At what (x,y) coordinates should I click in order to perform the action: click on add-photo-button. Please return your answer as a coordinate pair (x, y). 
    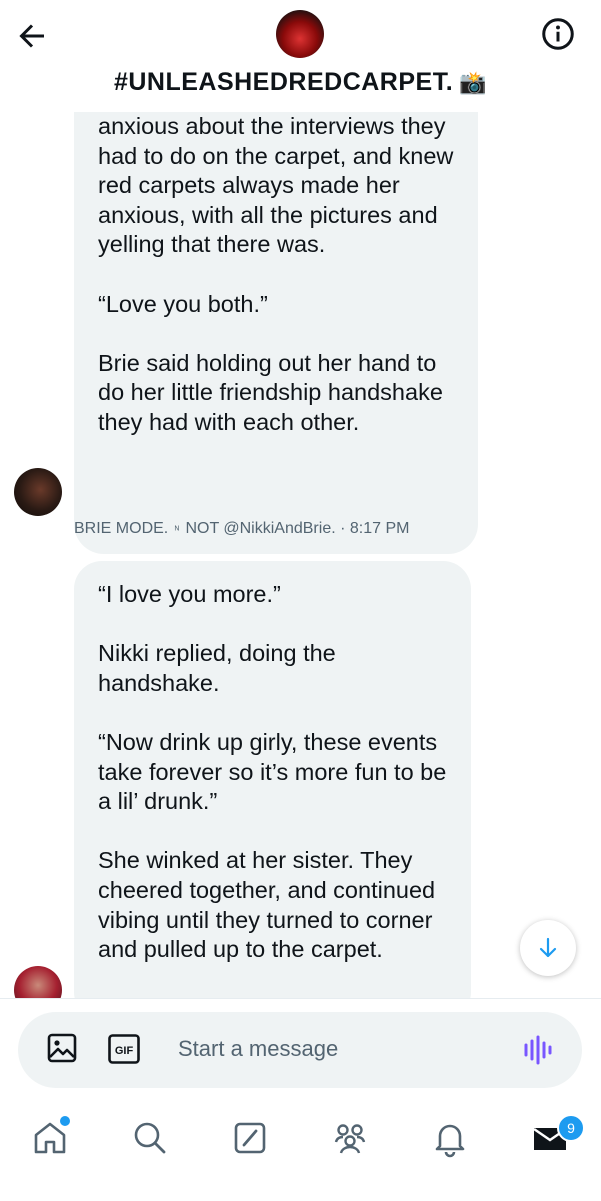
    Looking at the image, I should click on (62, 1048).